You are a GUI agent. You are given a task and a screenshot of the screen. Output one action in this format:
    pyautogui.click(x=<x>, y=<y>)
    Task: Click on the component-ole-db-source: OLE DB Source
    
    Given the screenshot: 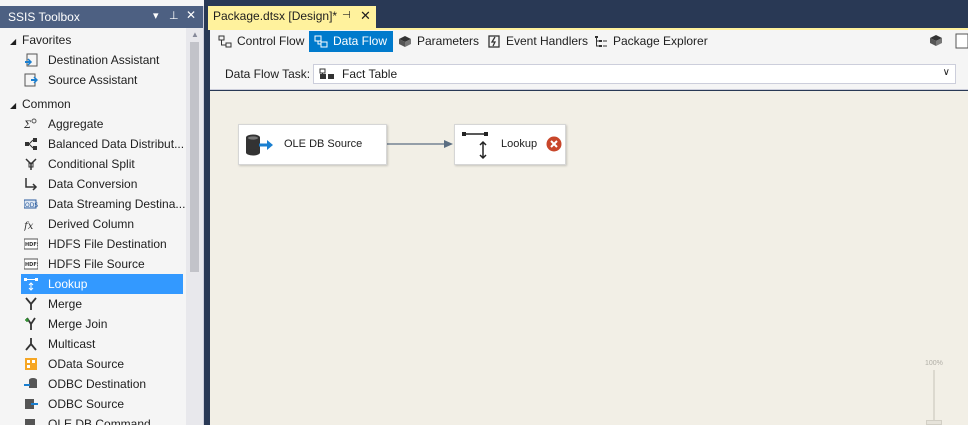 What is the action you would take?
    pyautogui.click(x=312, y=144)
    